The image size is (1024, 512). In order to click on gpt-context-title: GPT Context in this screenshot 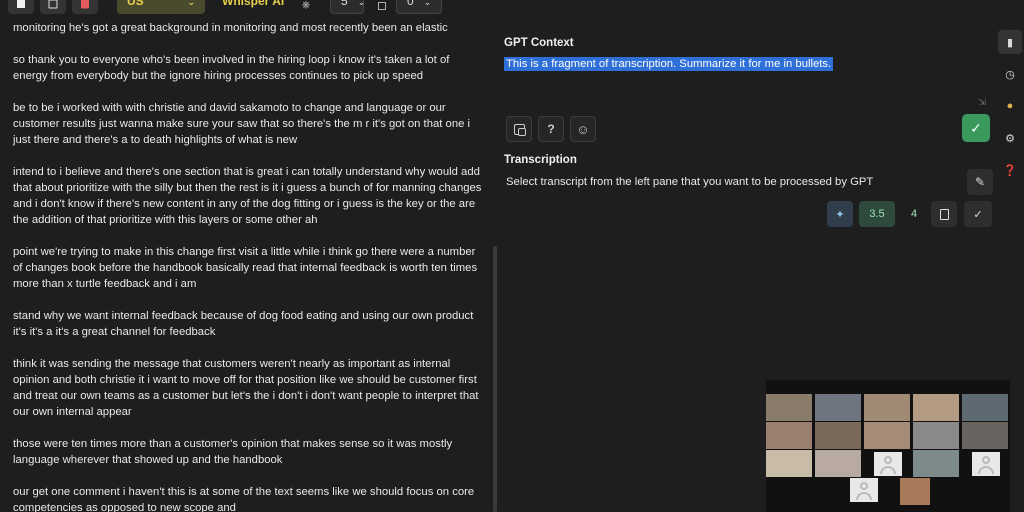, I will do `click(539, 43)`.